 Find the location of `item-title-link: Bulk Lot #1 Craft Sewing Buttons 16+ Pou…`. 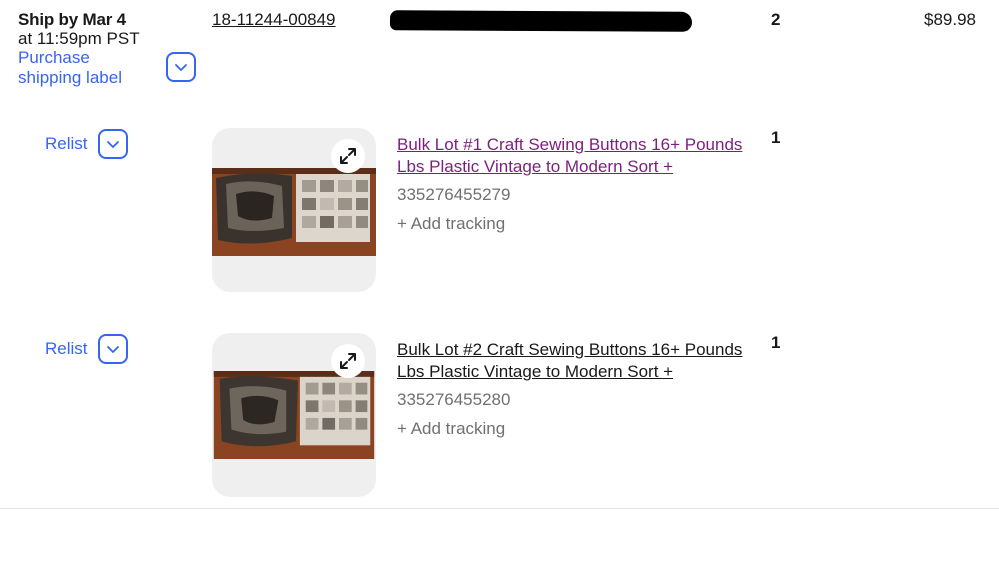

item-title-link: Bulk Lot #1 Craft Sewing Buttons 16+ Pou… is located at coordinates (578, 156).